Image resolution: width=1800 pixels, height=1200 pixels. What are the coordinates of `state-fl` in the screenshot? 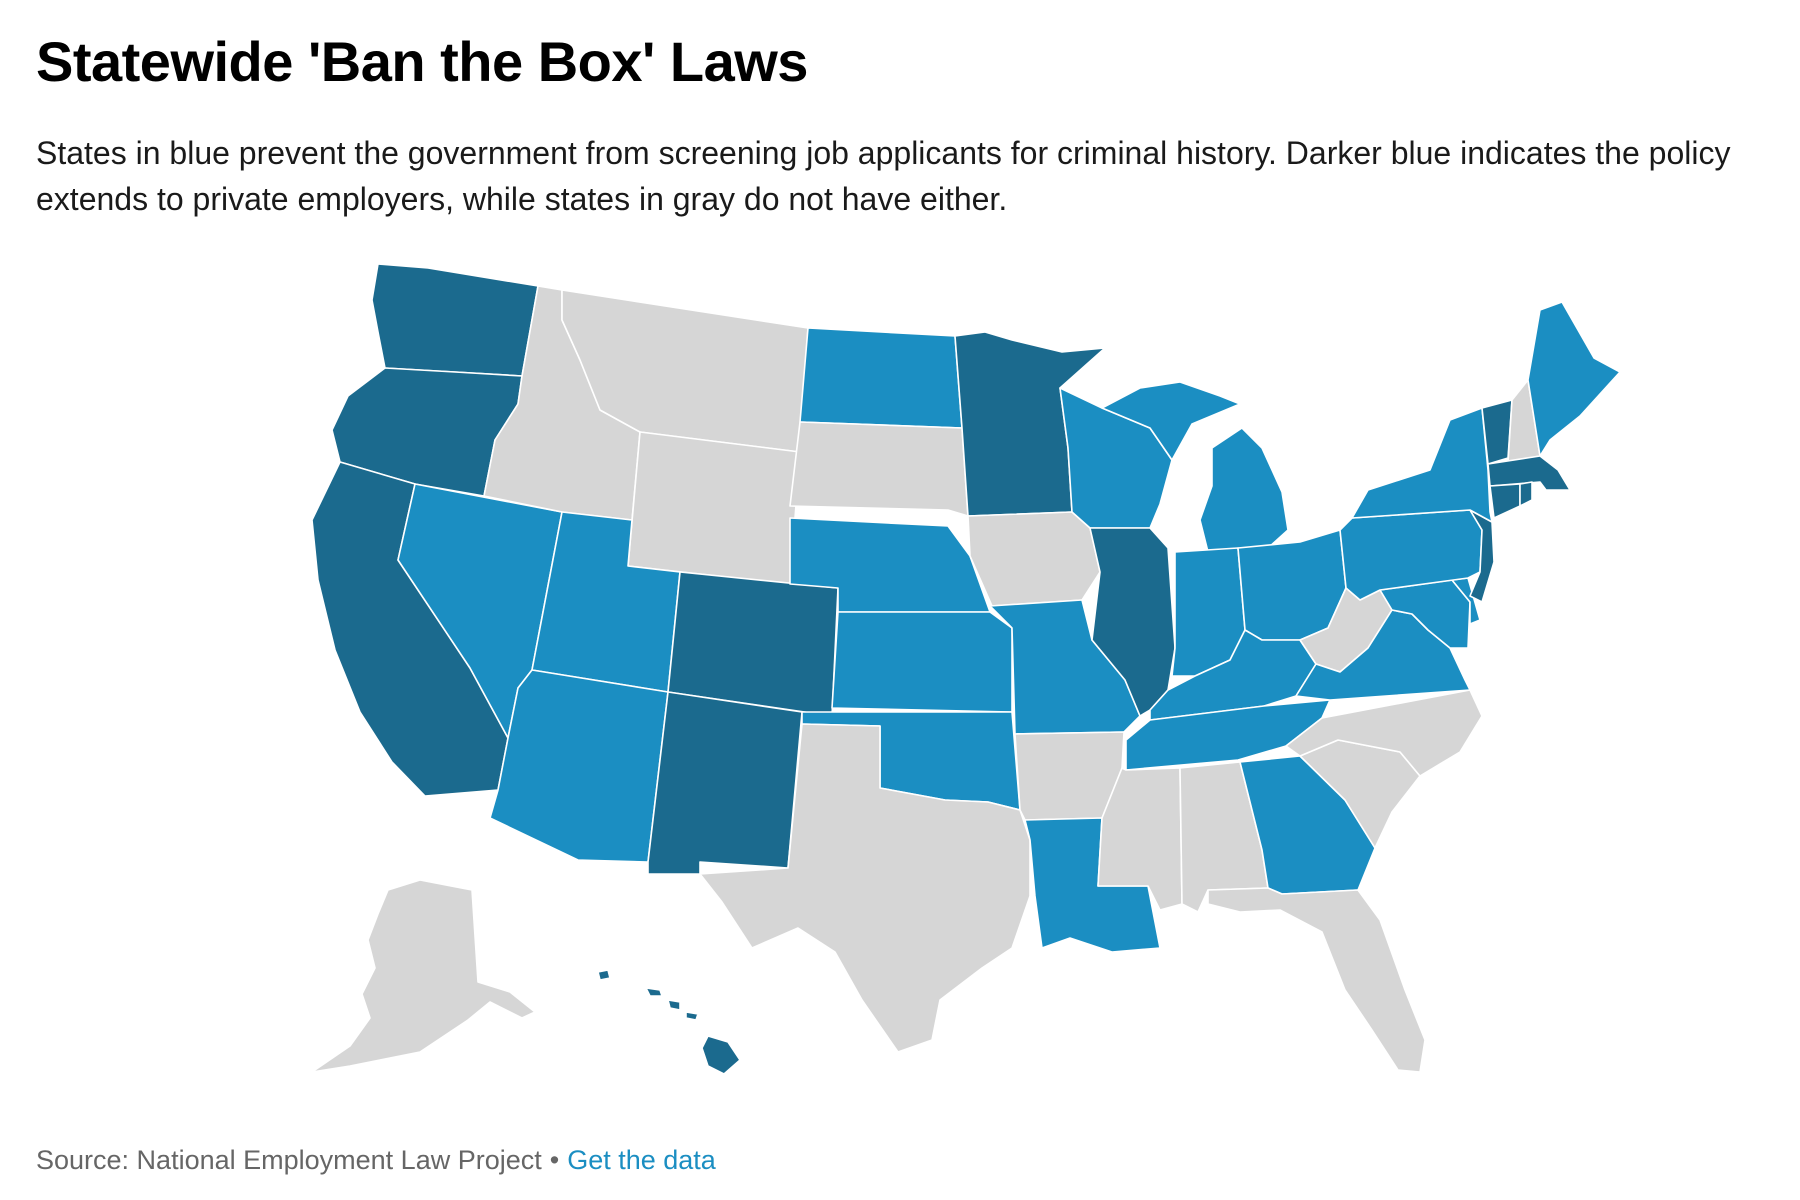 It's located at (1316, 980).